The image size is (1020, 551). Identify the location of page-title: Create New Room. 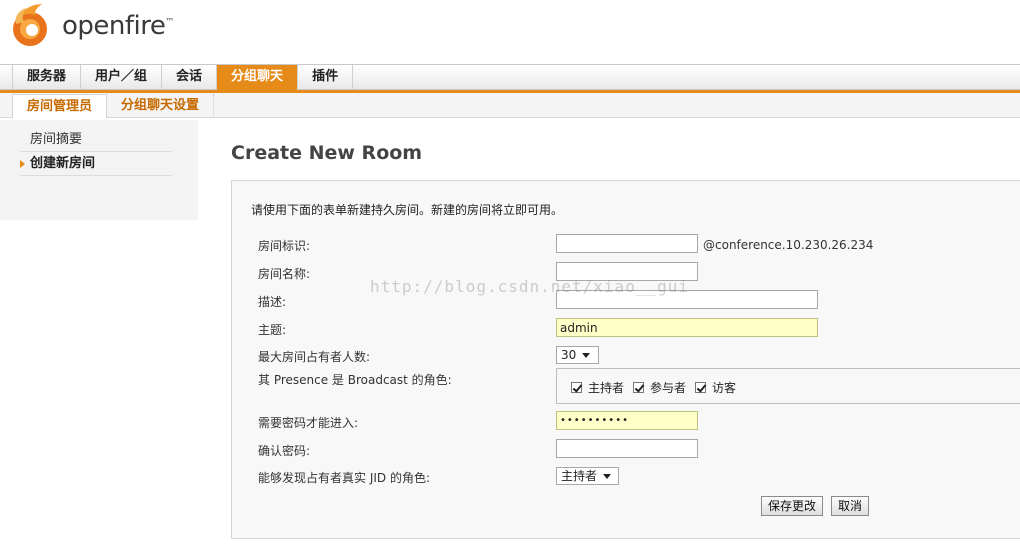
(327, 153).